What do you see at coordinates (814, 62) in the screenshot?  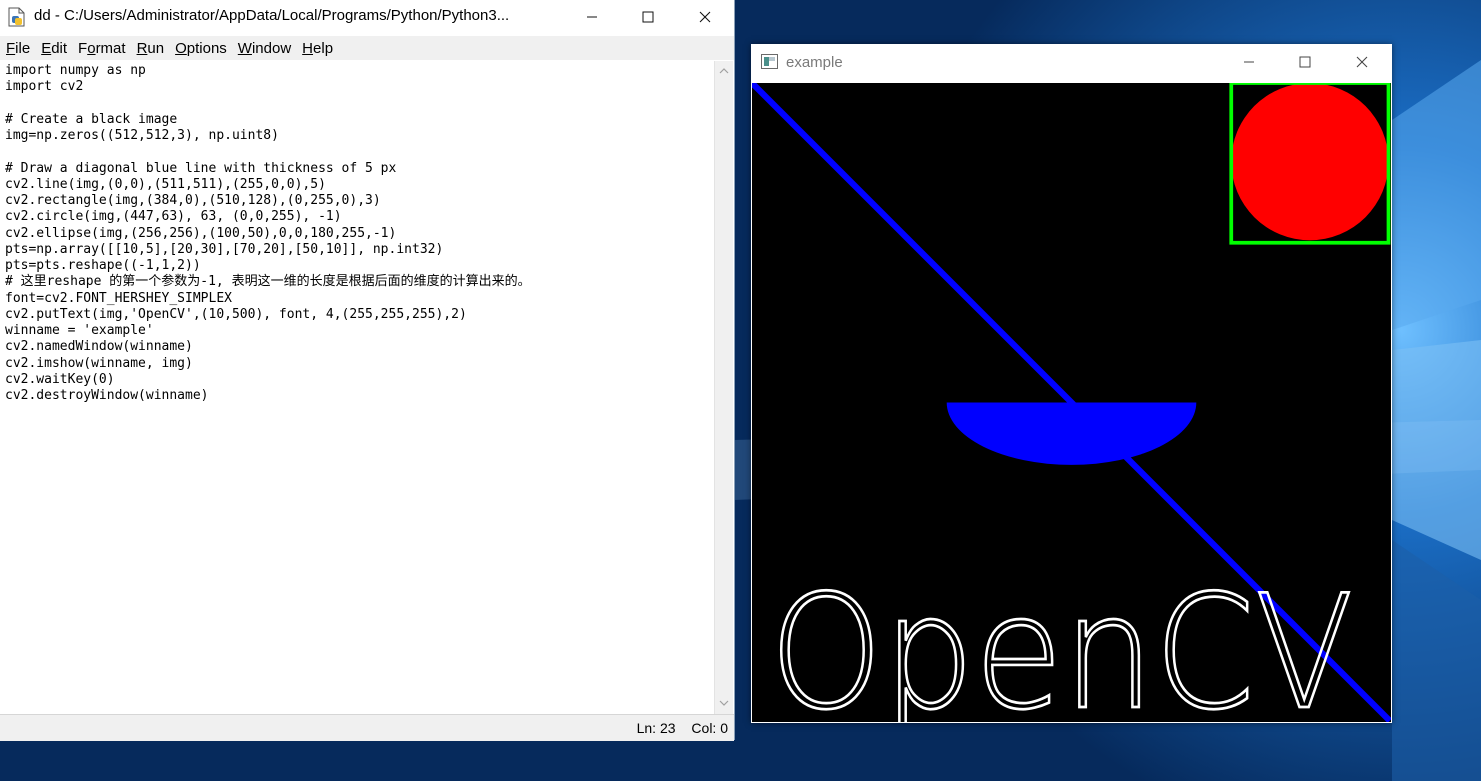 I see `opencv-window-title: example` at bounding box center [814, 62].